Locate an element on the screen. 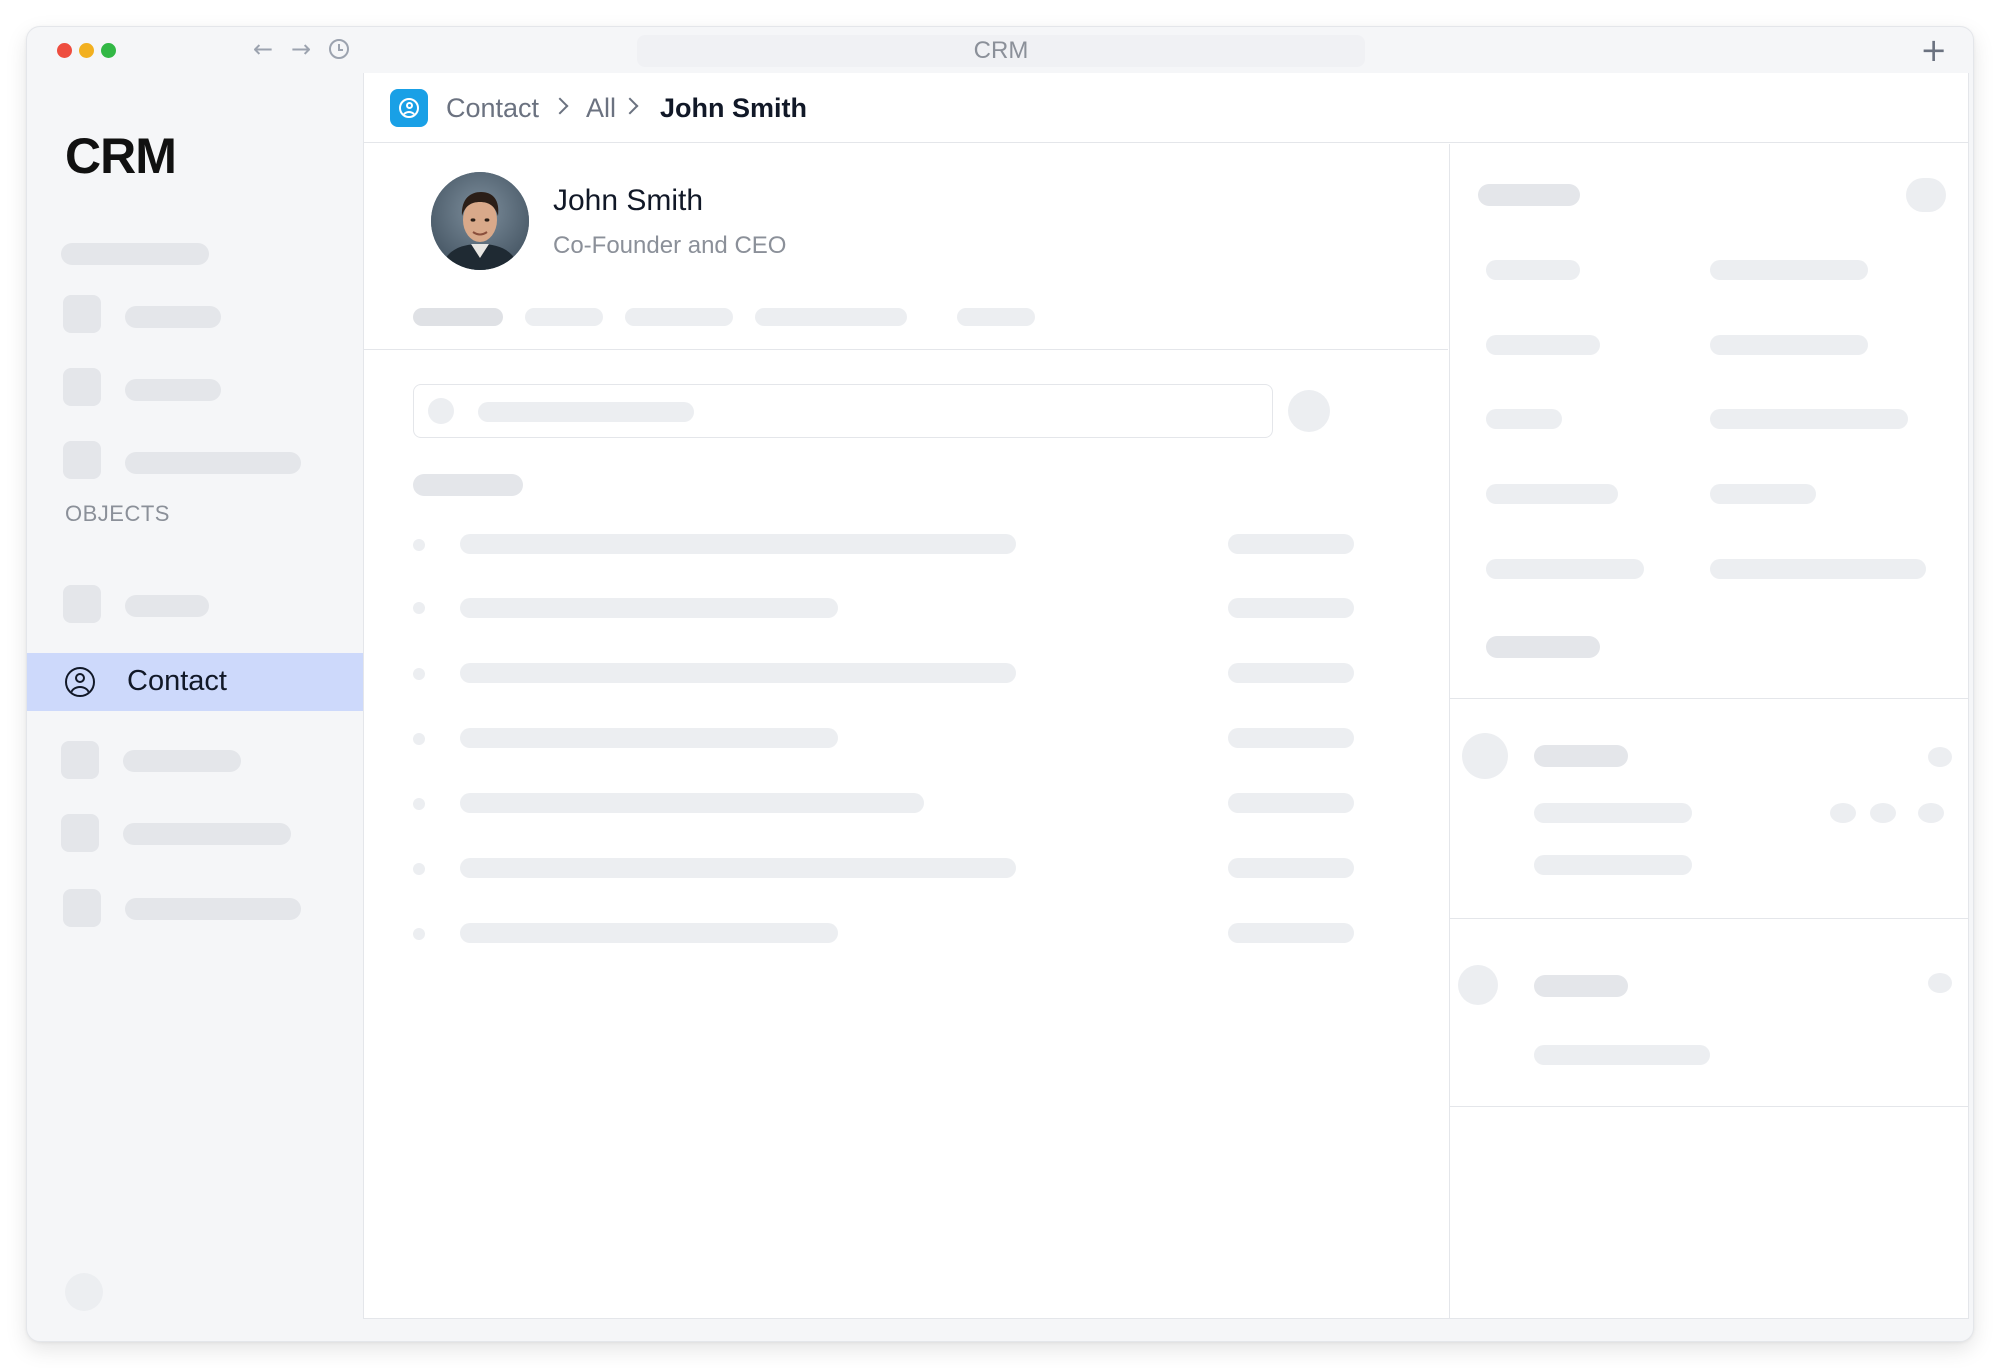 This screenshot has height=1368, width=2000. attributes-section is located at coordinates (1709, 421).